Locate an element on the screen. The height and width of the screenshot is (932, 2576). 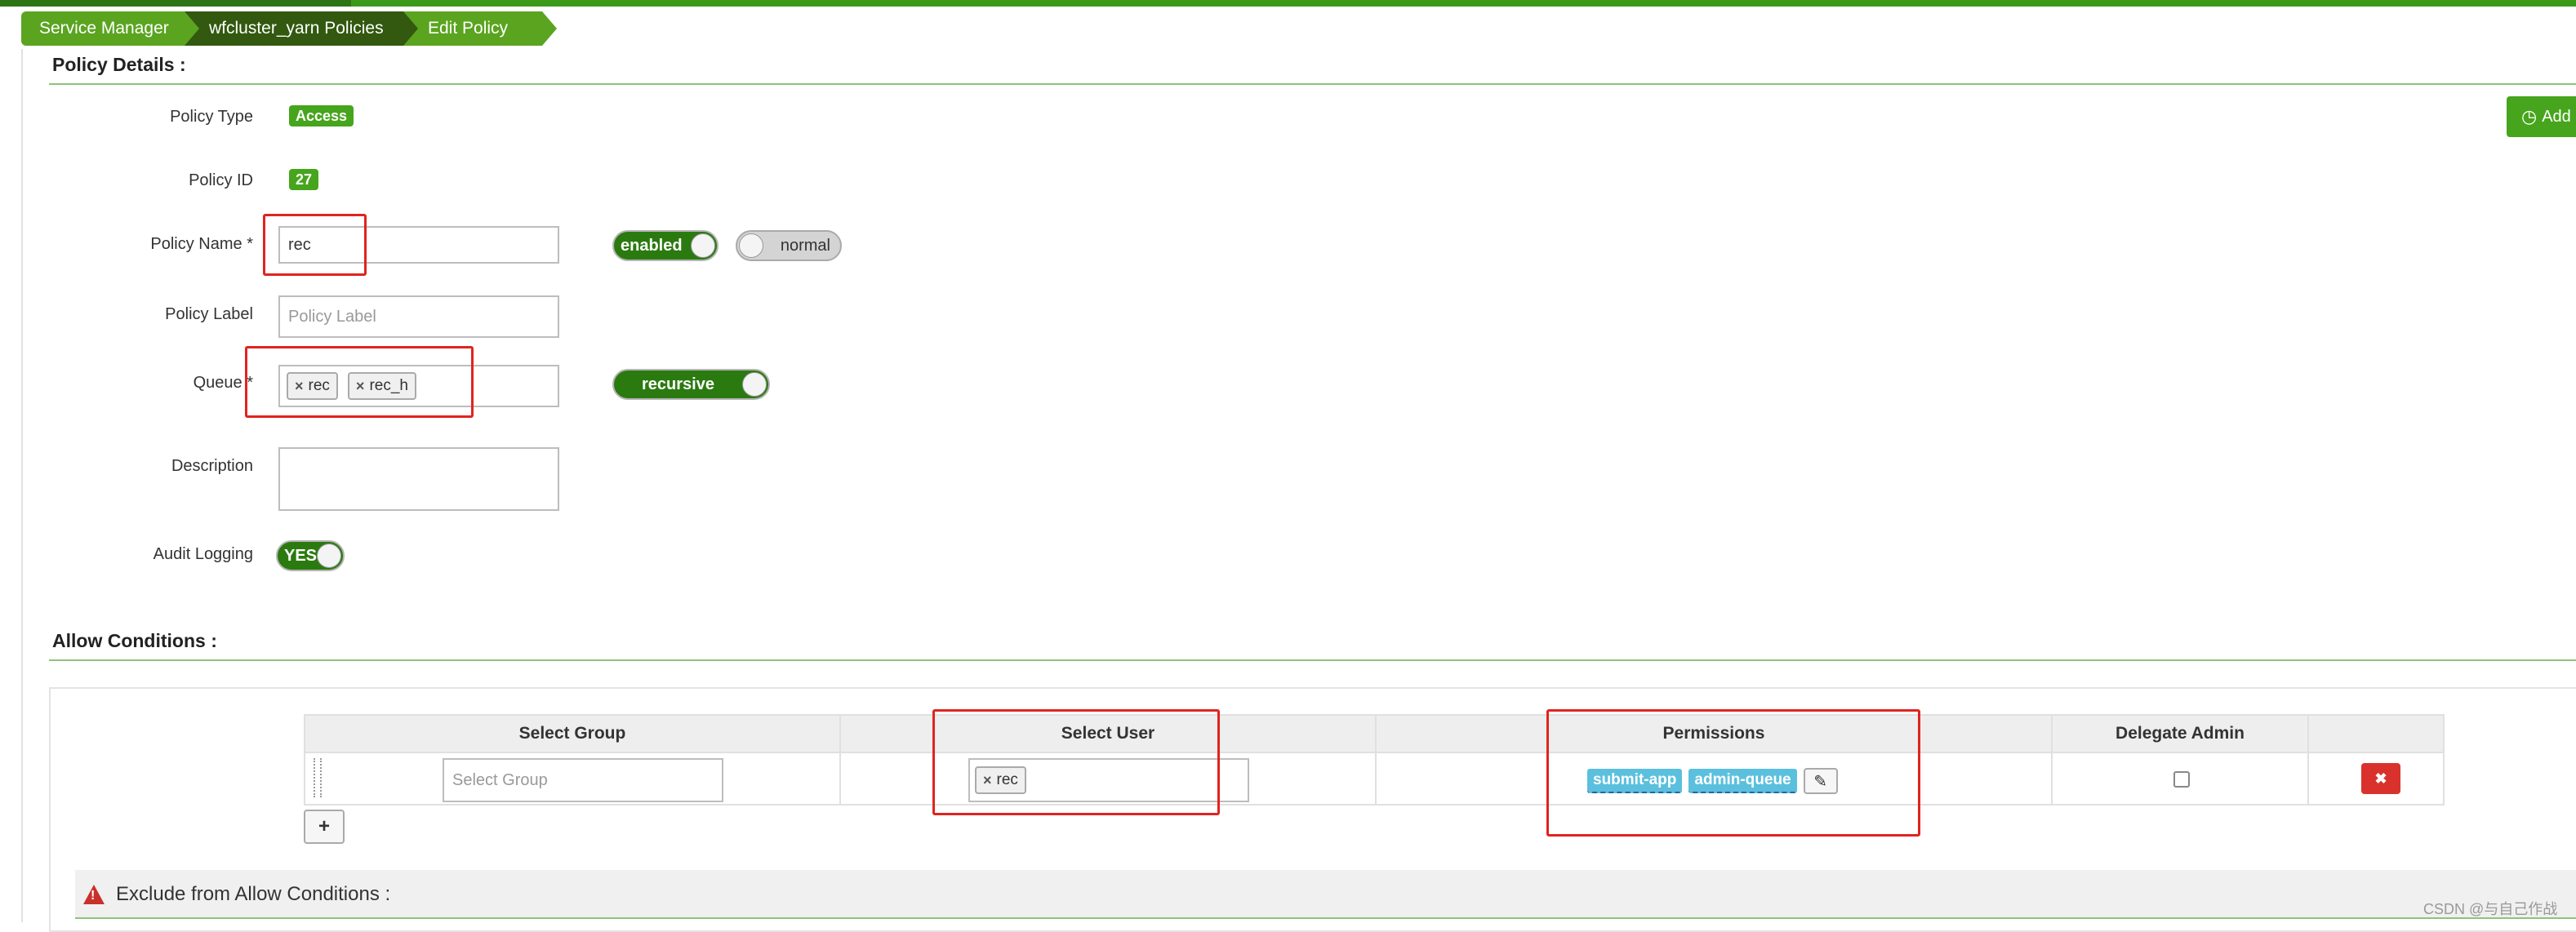
add-row-button: + is located at coordinates (324, 827).